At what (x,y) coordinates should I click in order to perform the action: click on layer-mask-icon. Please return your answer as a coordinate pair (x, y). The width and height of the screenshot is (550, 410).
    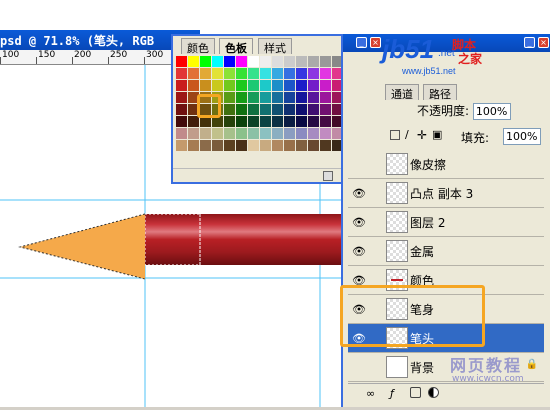
    Looking at the image, I should click on (415, 392).